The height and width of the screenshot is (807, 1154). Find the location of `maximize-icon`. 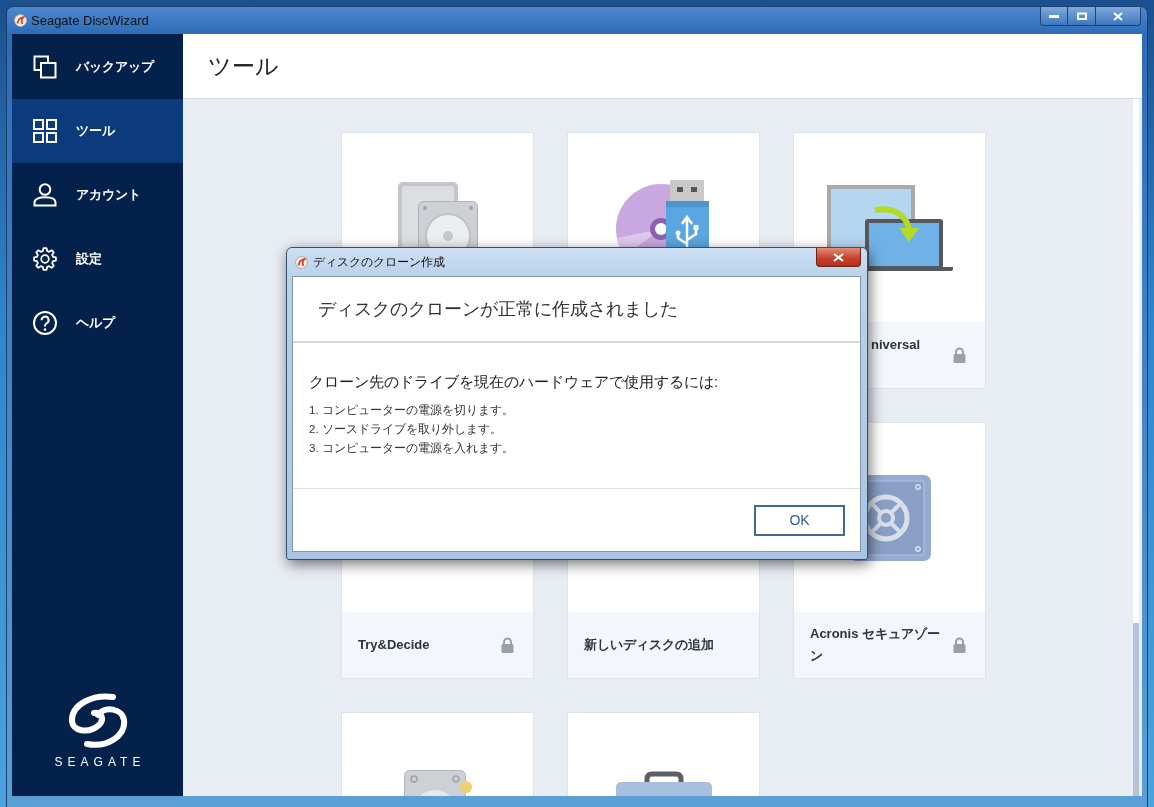

maximize-icon is located at coordinates (1081, 16).